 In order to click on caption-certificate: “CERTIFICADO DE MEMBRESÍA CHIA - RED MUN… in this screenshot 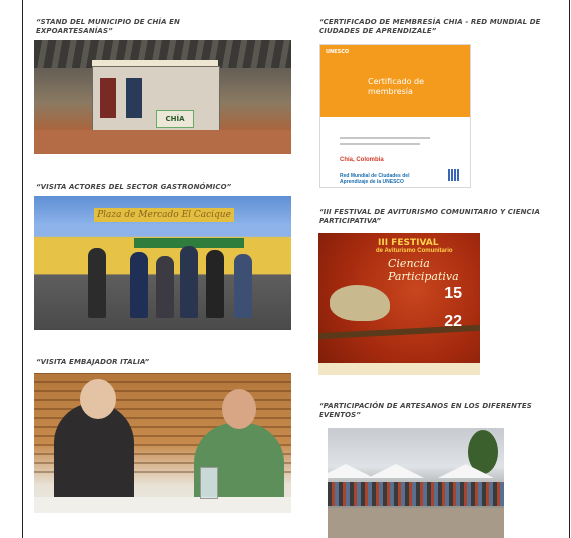, I will do `click(430, 26)`.